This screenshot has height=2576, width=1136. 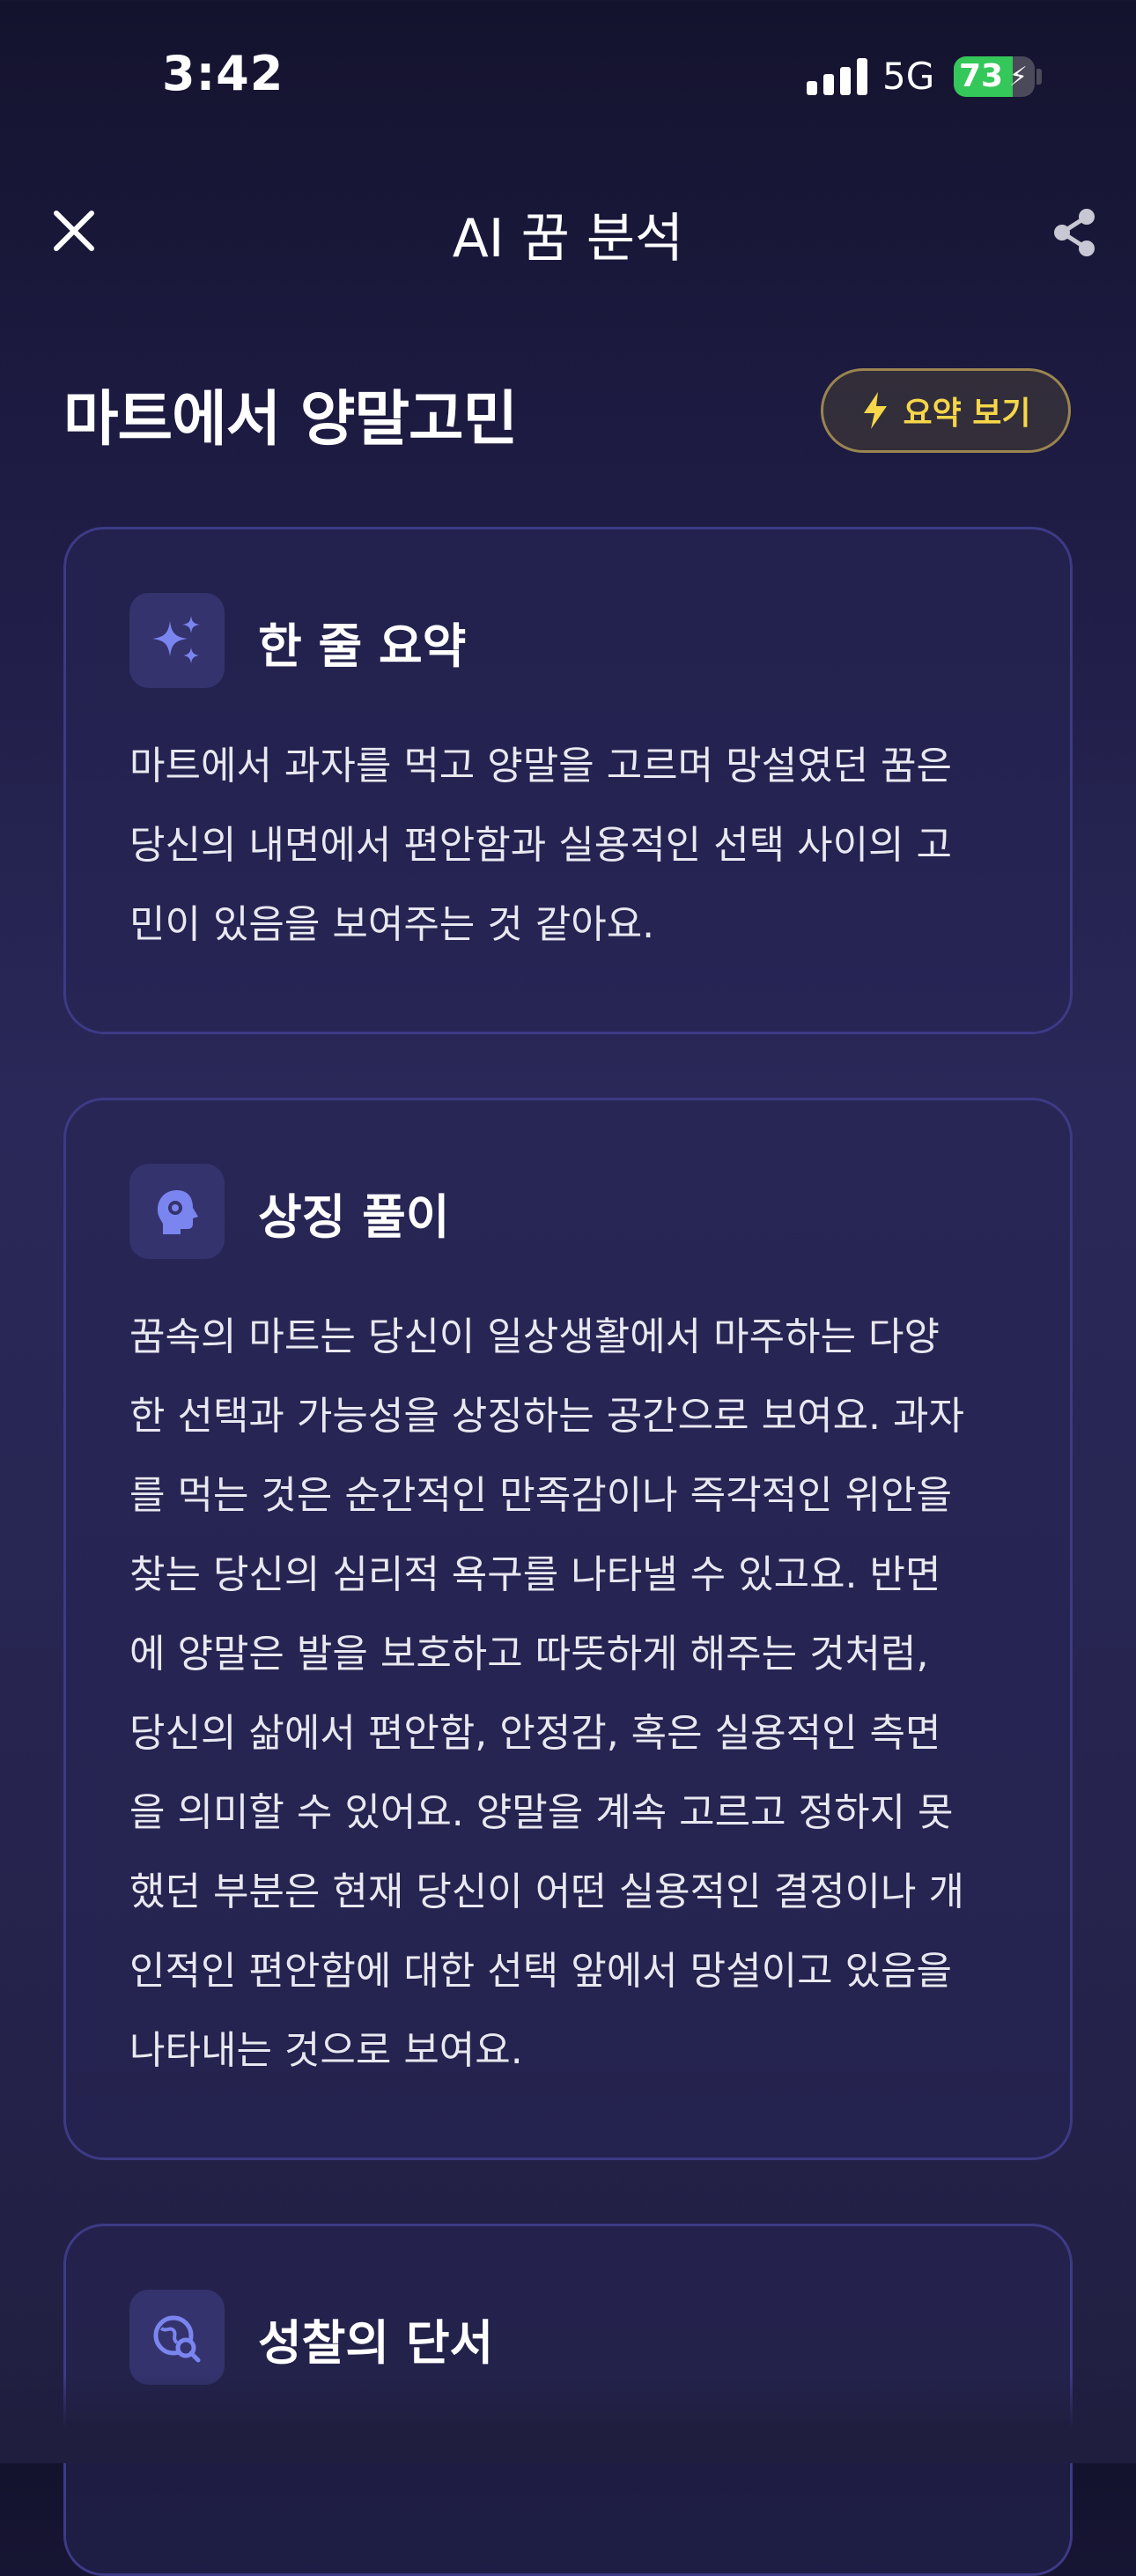 What do you see at coordinates (362, 646) in the screenshot?
I see `summary-card-title: 한 줄 요약` at bounding box center [362, 646].